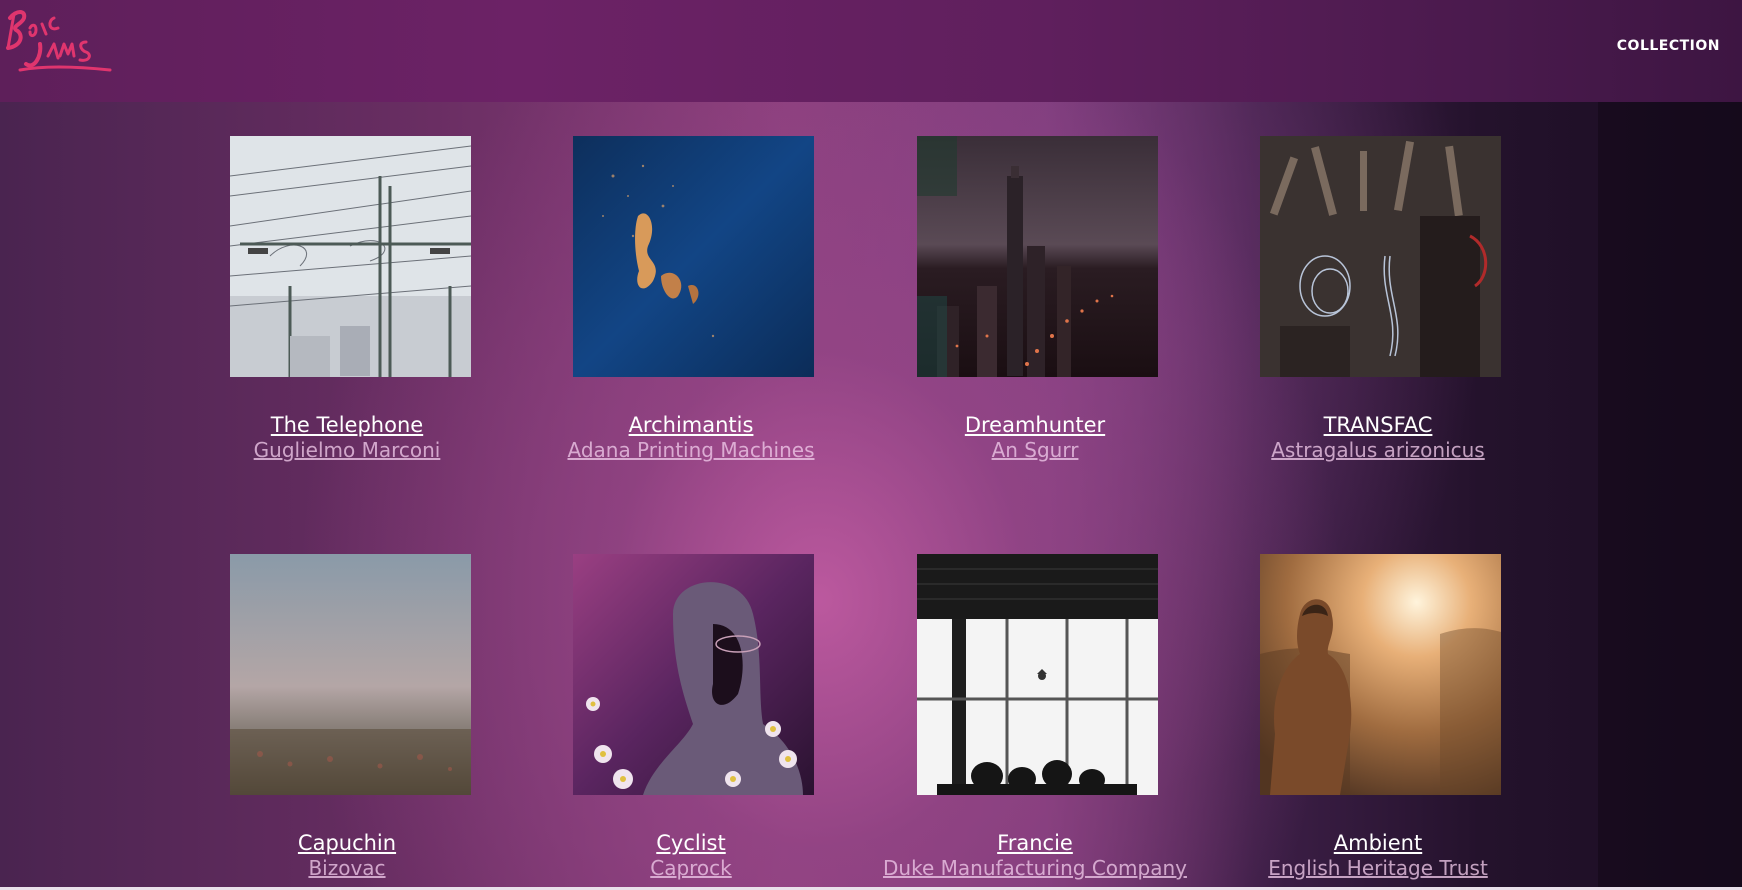 Image resolution: width=1742 pixels, height=890 pixels. What do you see at coordinates (691, 843) in the screenshot?
I see `album-title-link: Cyclist` at bounding box center [691, 843].